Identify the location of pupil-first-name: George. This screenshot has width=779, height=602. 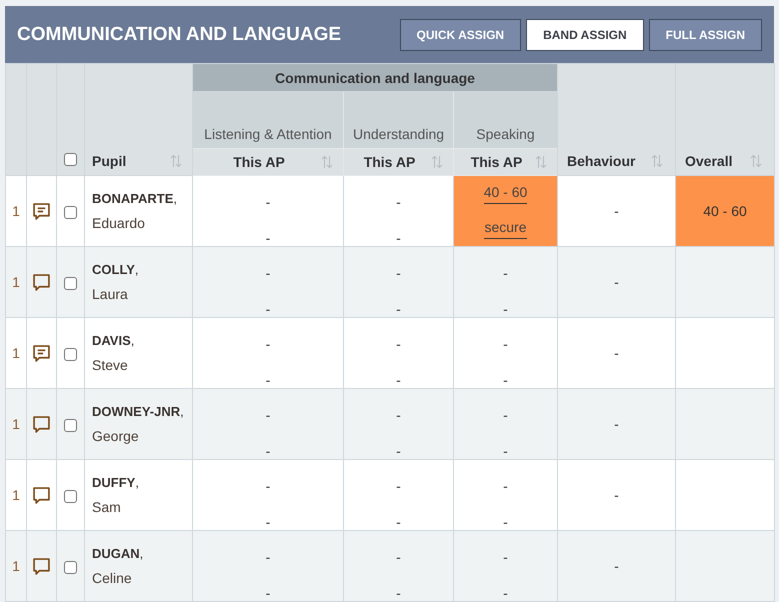
(116, 436).